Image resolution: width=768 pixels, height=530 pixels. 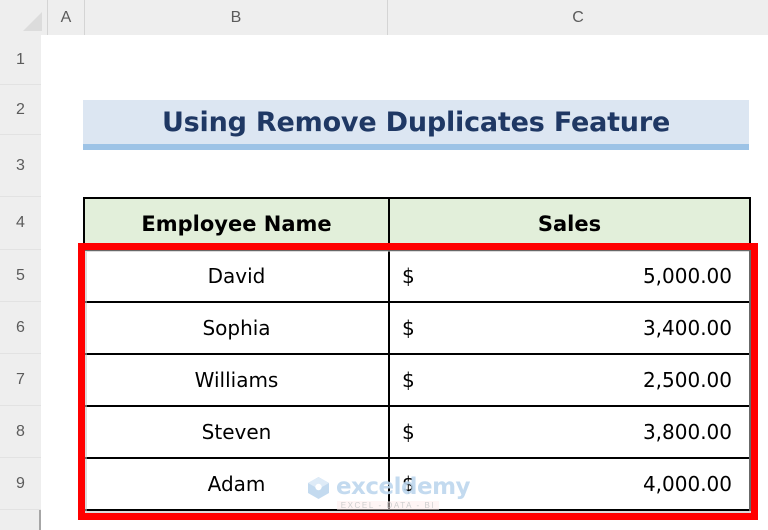 I want to click on table-header-row: Employee Name Sales, so click(x=417, y=224).